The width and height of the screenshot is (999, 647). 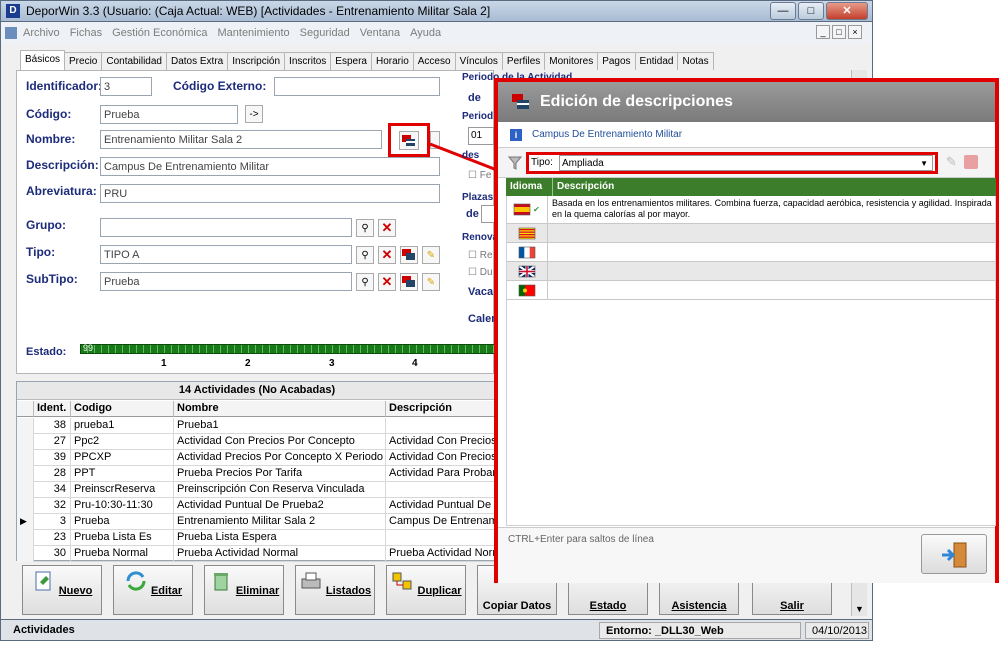 I want to click on tab-datos-extra: Datos Extra, so click(x=197, y=61).